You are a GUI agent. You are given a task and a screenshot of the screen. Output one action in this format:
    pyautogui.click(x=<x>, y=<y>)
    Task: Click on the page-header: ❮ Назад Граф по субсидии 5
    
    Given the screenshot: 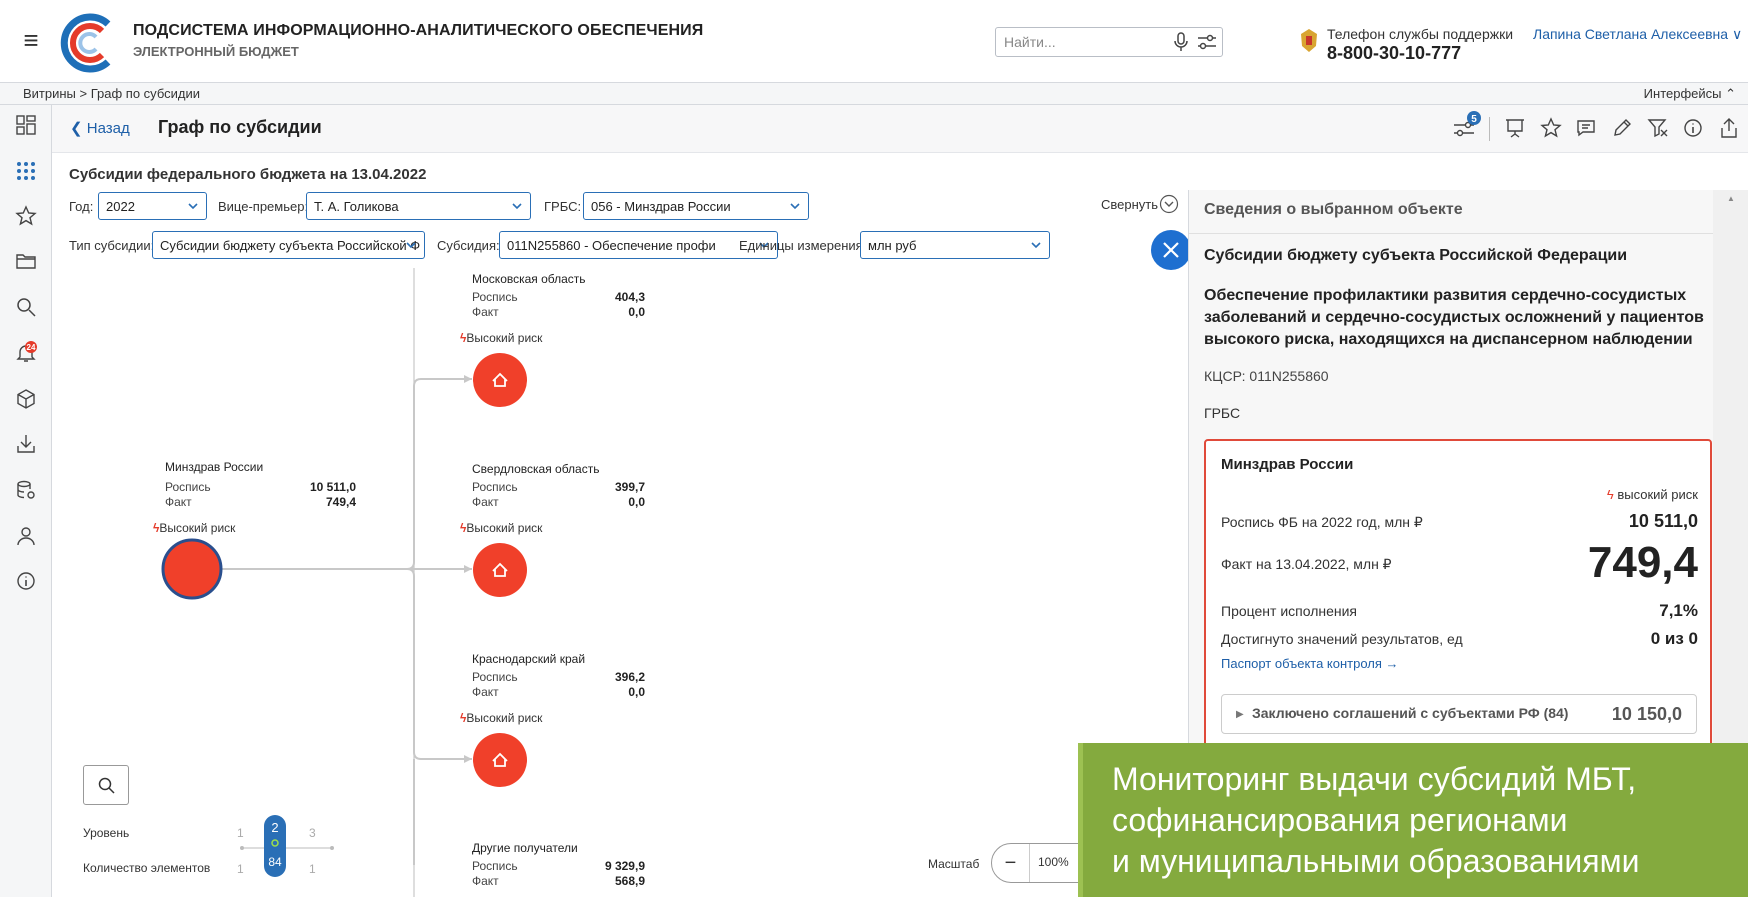 What is the action you would take?
    pyautogui.click(x=900, y=129)
    